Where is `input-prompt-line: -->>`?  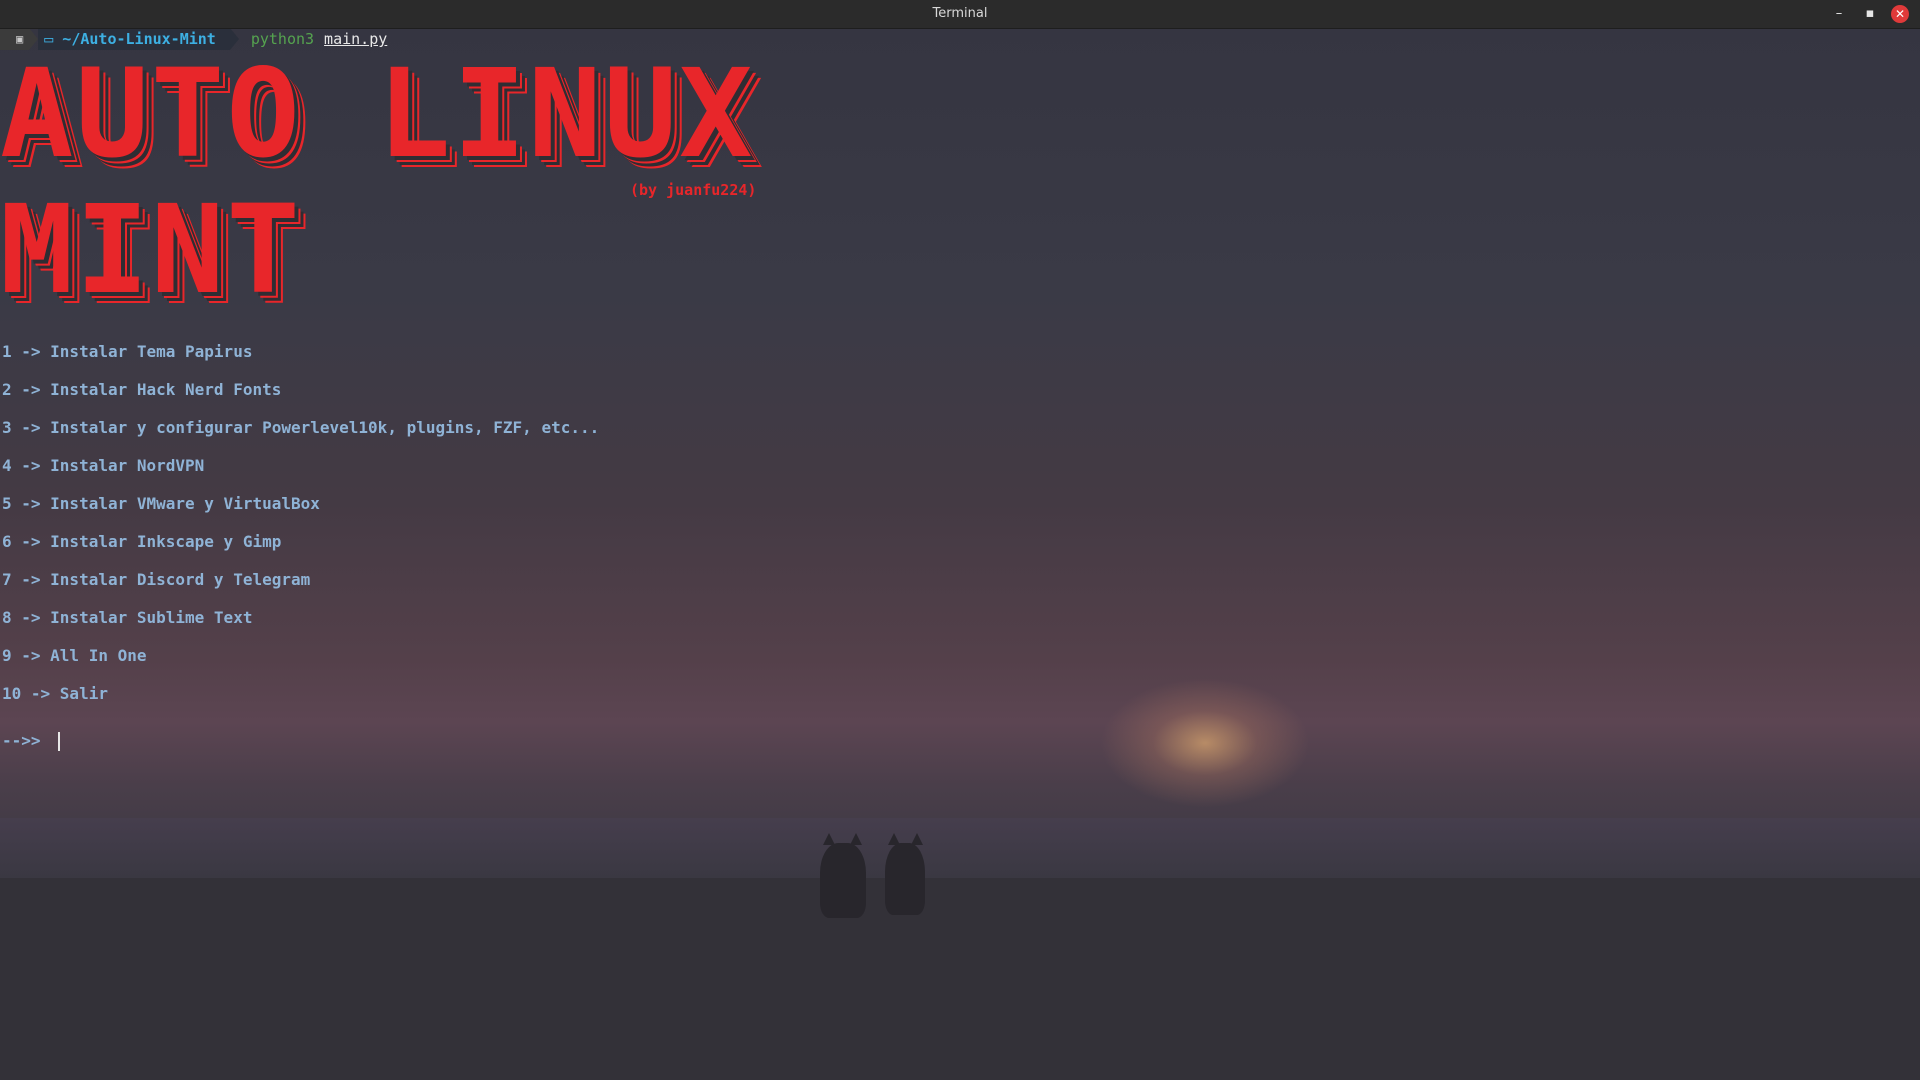 input-prompt-line: -->> is located at coordinates (31, 741).